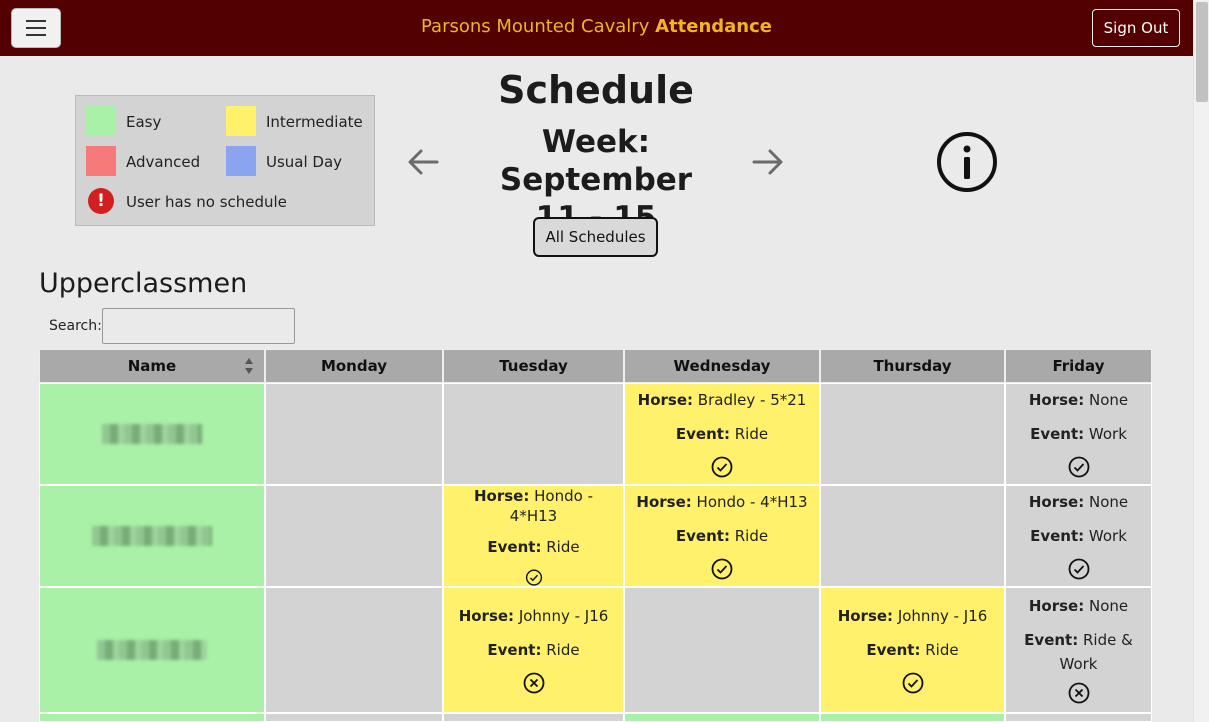  What do you see at coordinates (533, 366) in the screenshot?
I see `column-header-tuesday: Tuesday` at bounding box center [533, 366].